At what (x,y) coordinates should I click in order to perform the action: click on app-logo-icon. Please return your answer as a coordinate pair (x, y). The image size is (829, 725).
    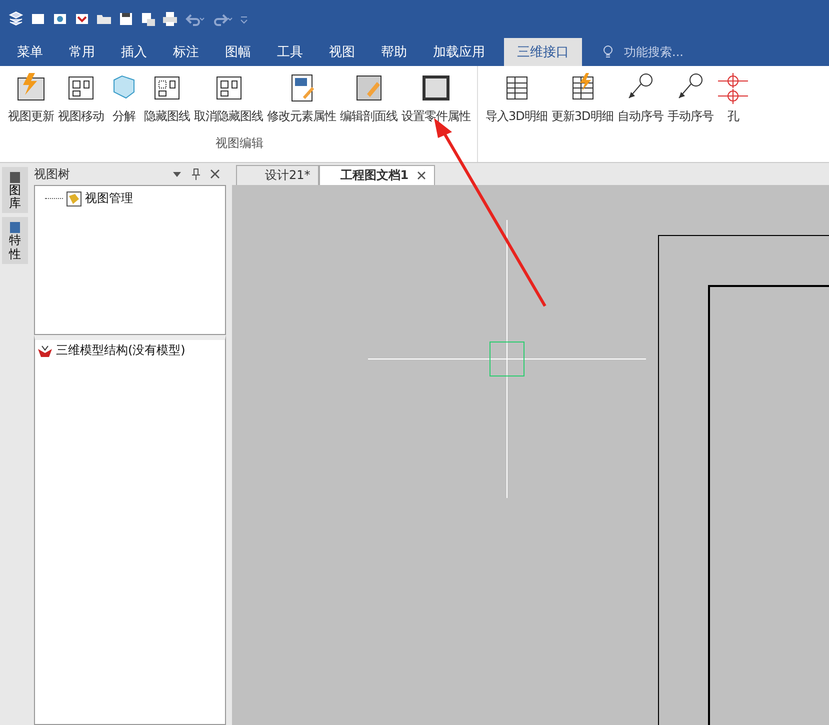
    Looking at the image, I should click on (16, 19).